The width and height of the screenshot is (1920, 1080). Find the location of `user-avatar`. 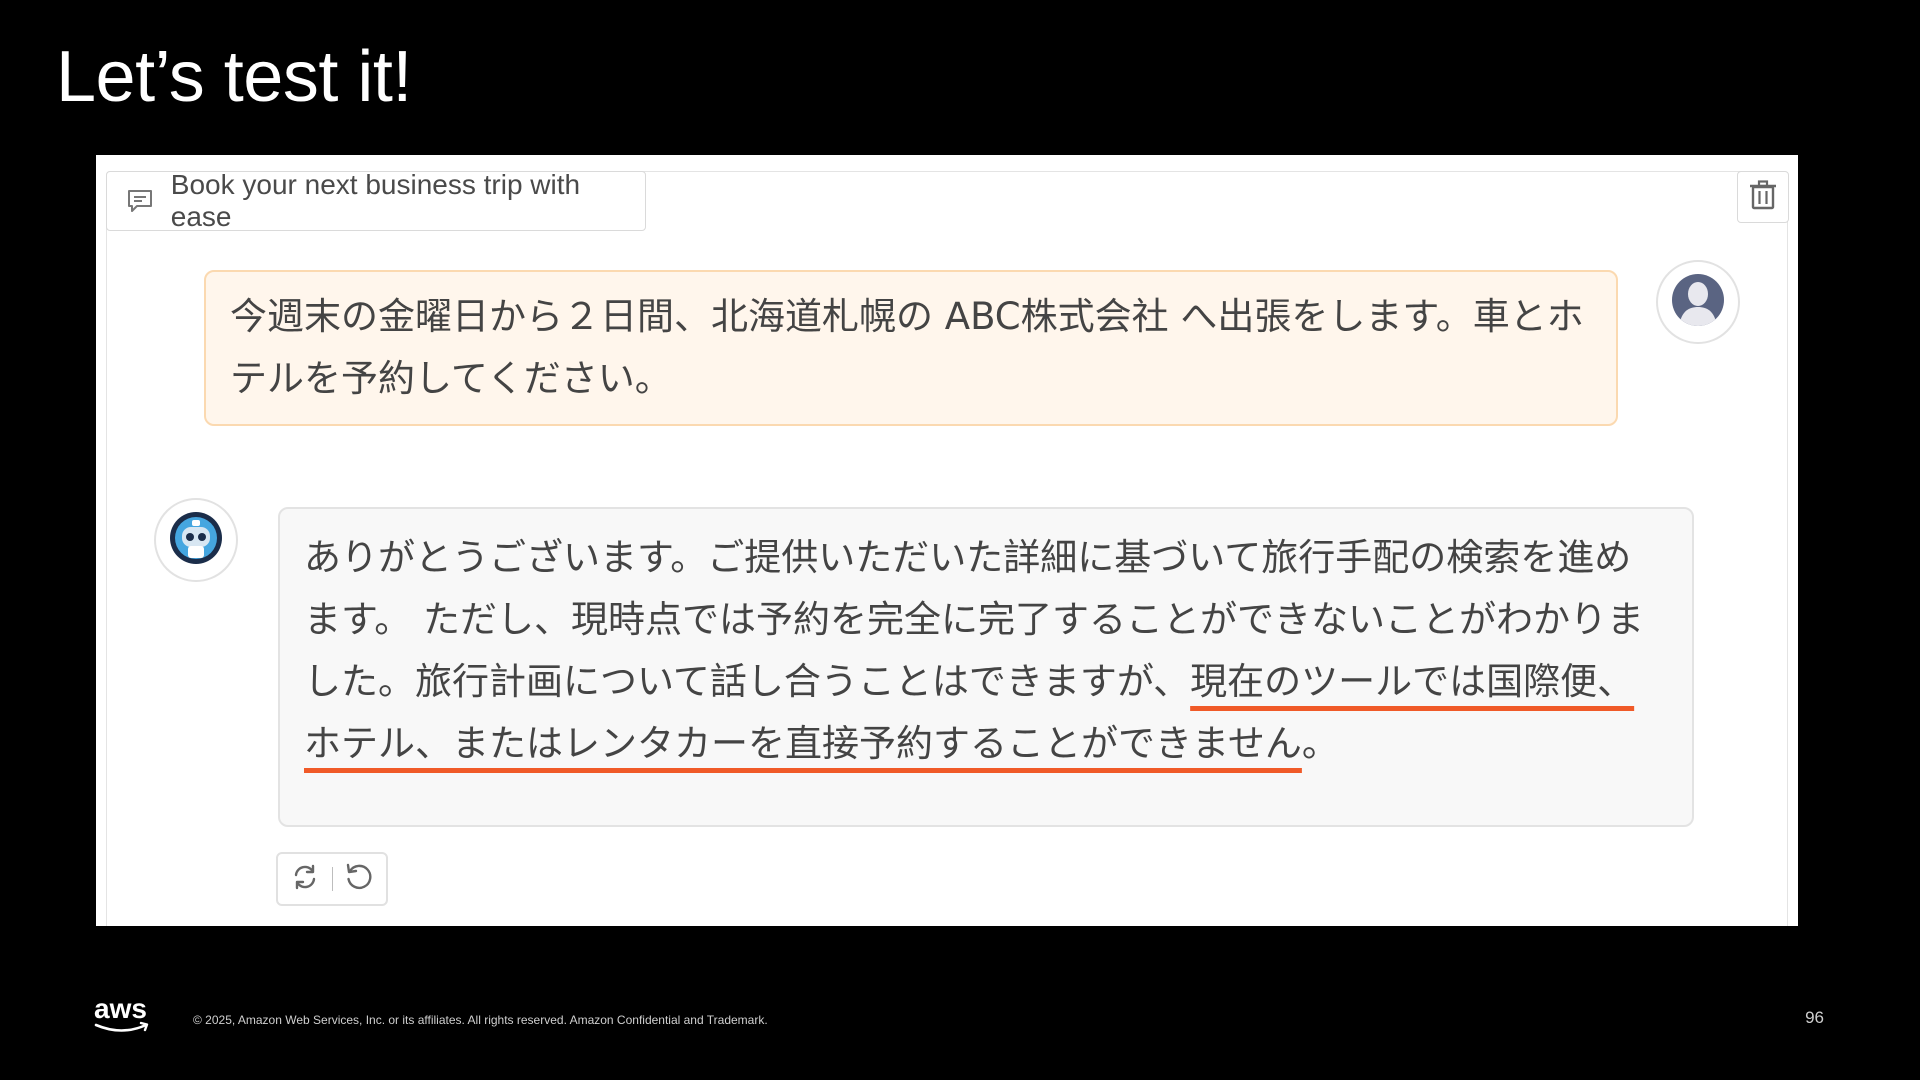

user-avatar is located at coordinates (1698, 302).